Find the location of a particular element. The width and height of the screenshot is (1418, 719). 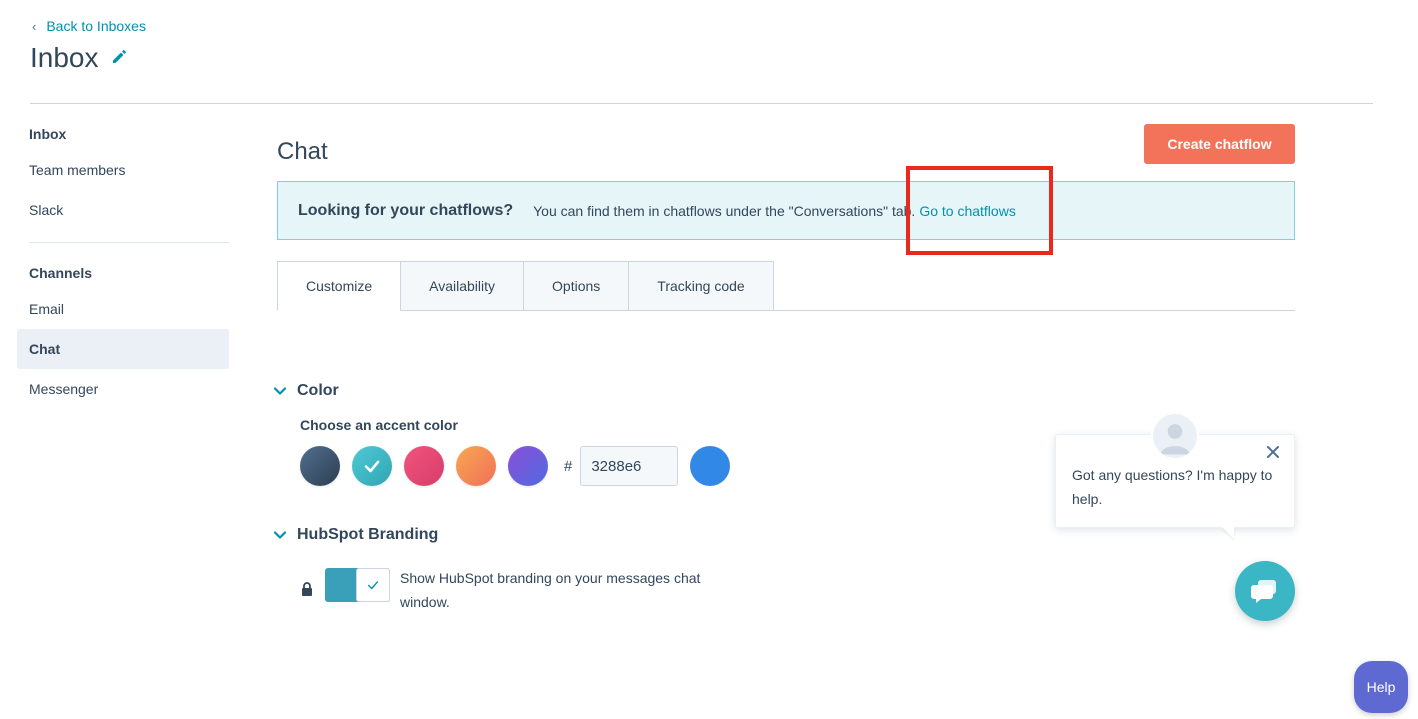

back-link-label: Back to Inboxes is located at coordinates (96, 26).